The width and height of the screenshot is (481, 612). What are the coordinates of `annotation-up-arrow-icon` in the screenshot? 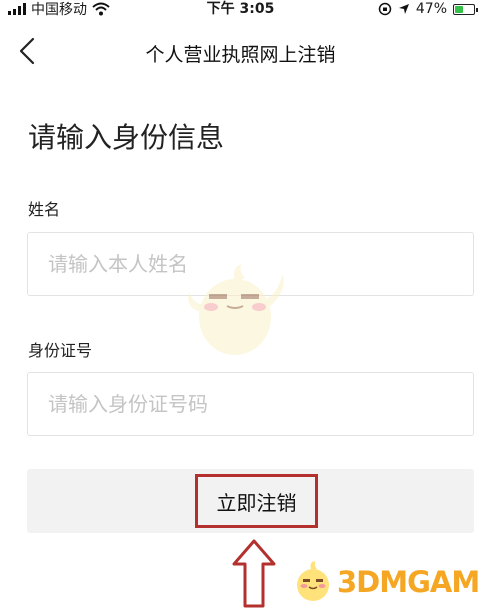 It's located at (254, 573).